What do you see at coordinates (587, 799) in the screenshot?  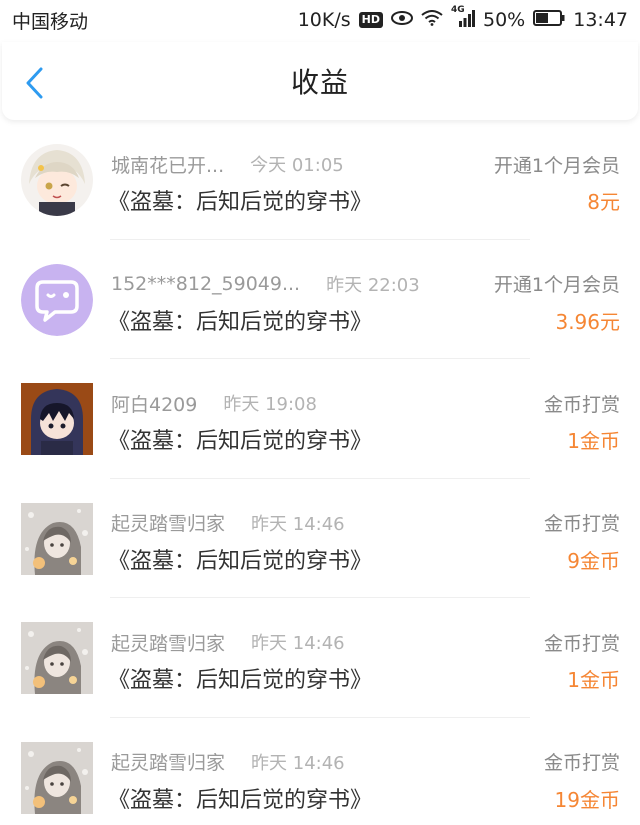 I see `earning-amount: 19金币` at bounding box center [587, 799].